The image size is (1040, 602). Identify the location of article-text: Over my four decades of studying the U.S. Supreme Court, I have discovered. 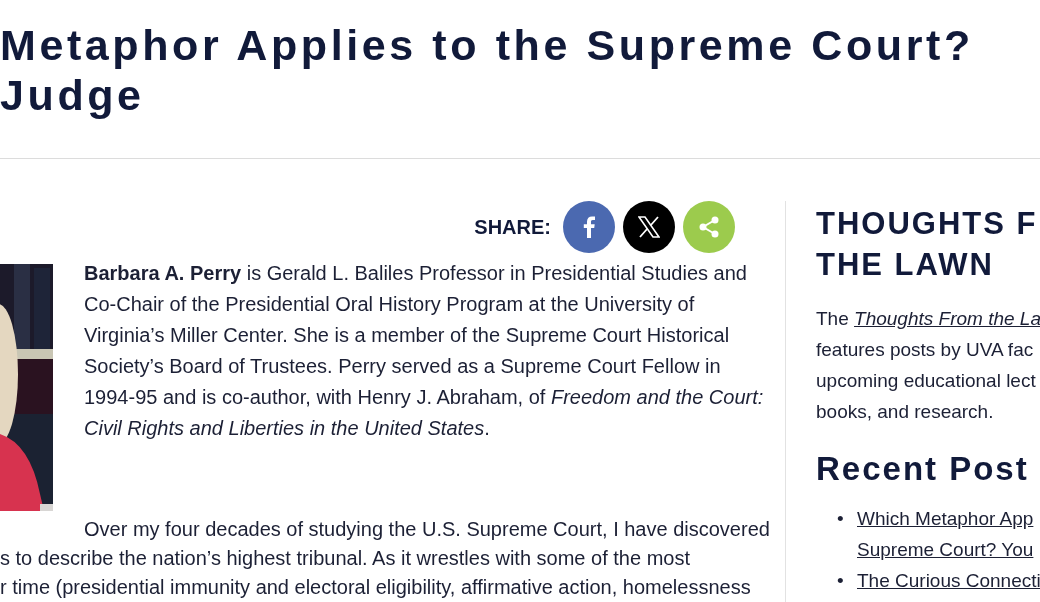
(427, 529).